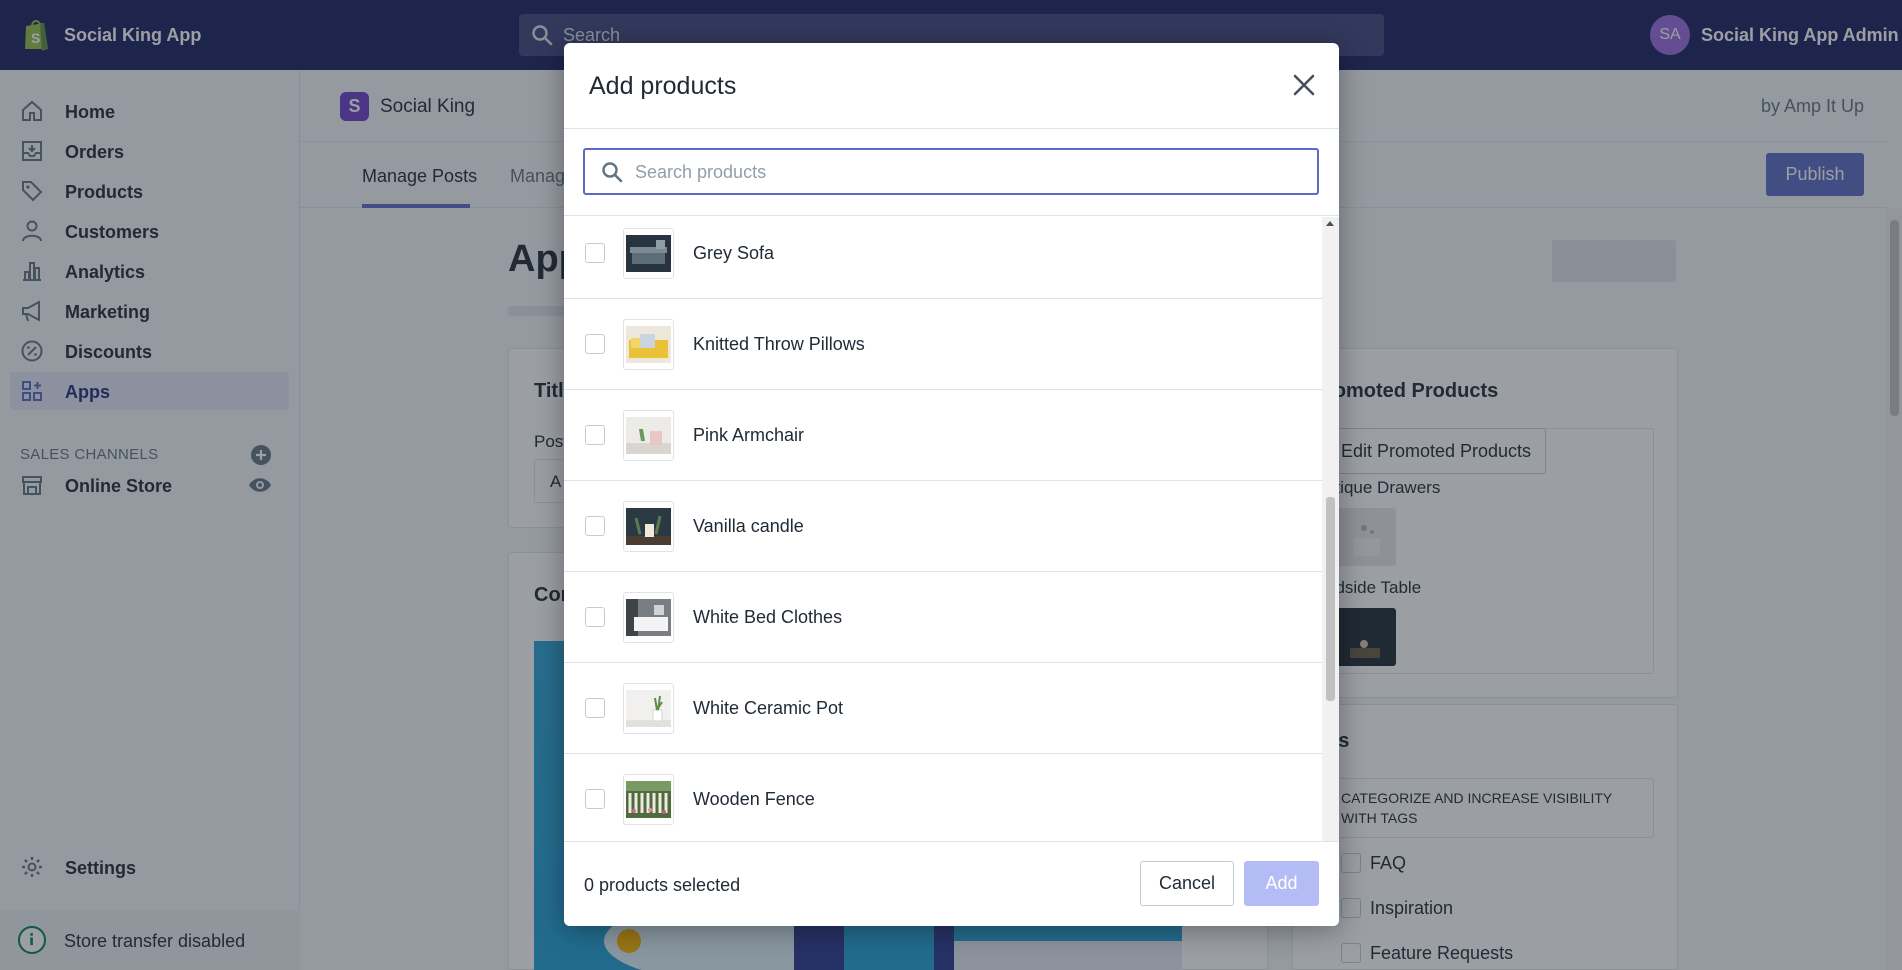  Describe the element at coordinates (1304, 85) in the screenshot. I see `close-icon` at that location.